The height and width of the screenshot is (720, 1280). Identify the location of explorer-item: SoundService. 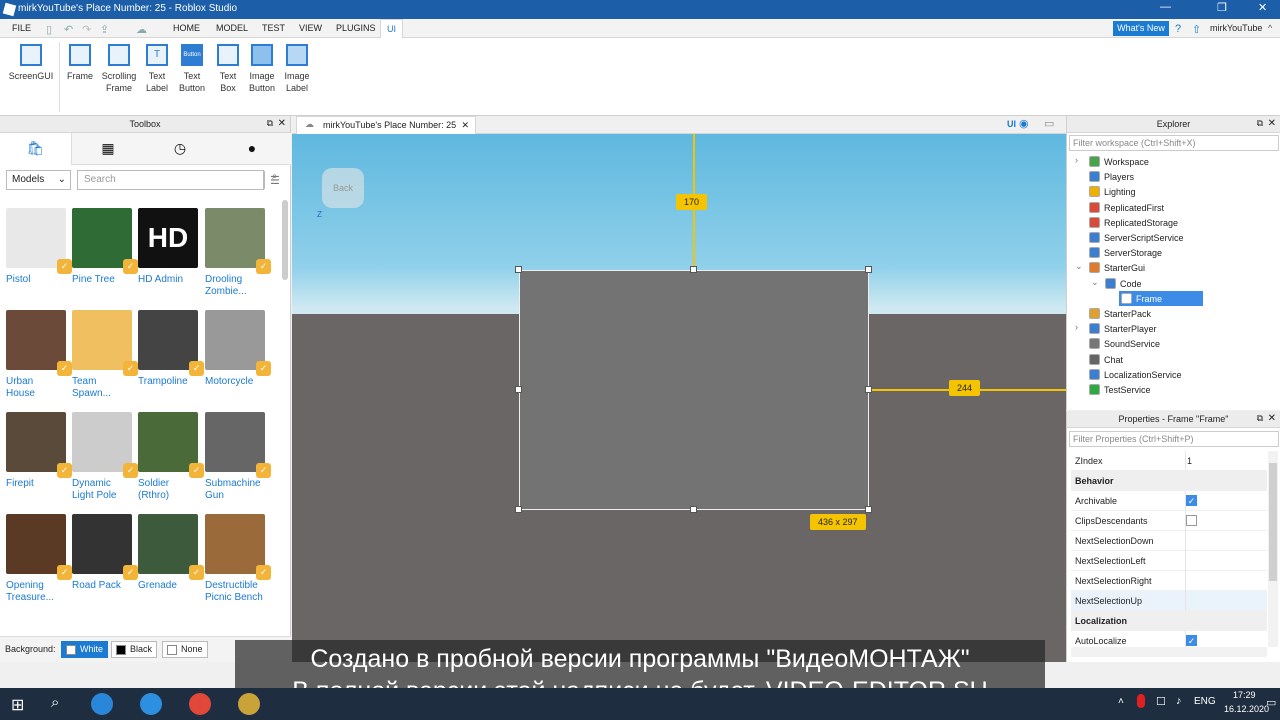
(1123, 343).